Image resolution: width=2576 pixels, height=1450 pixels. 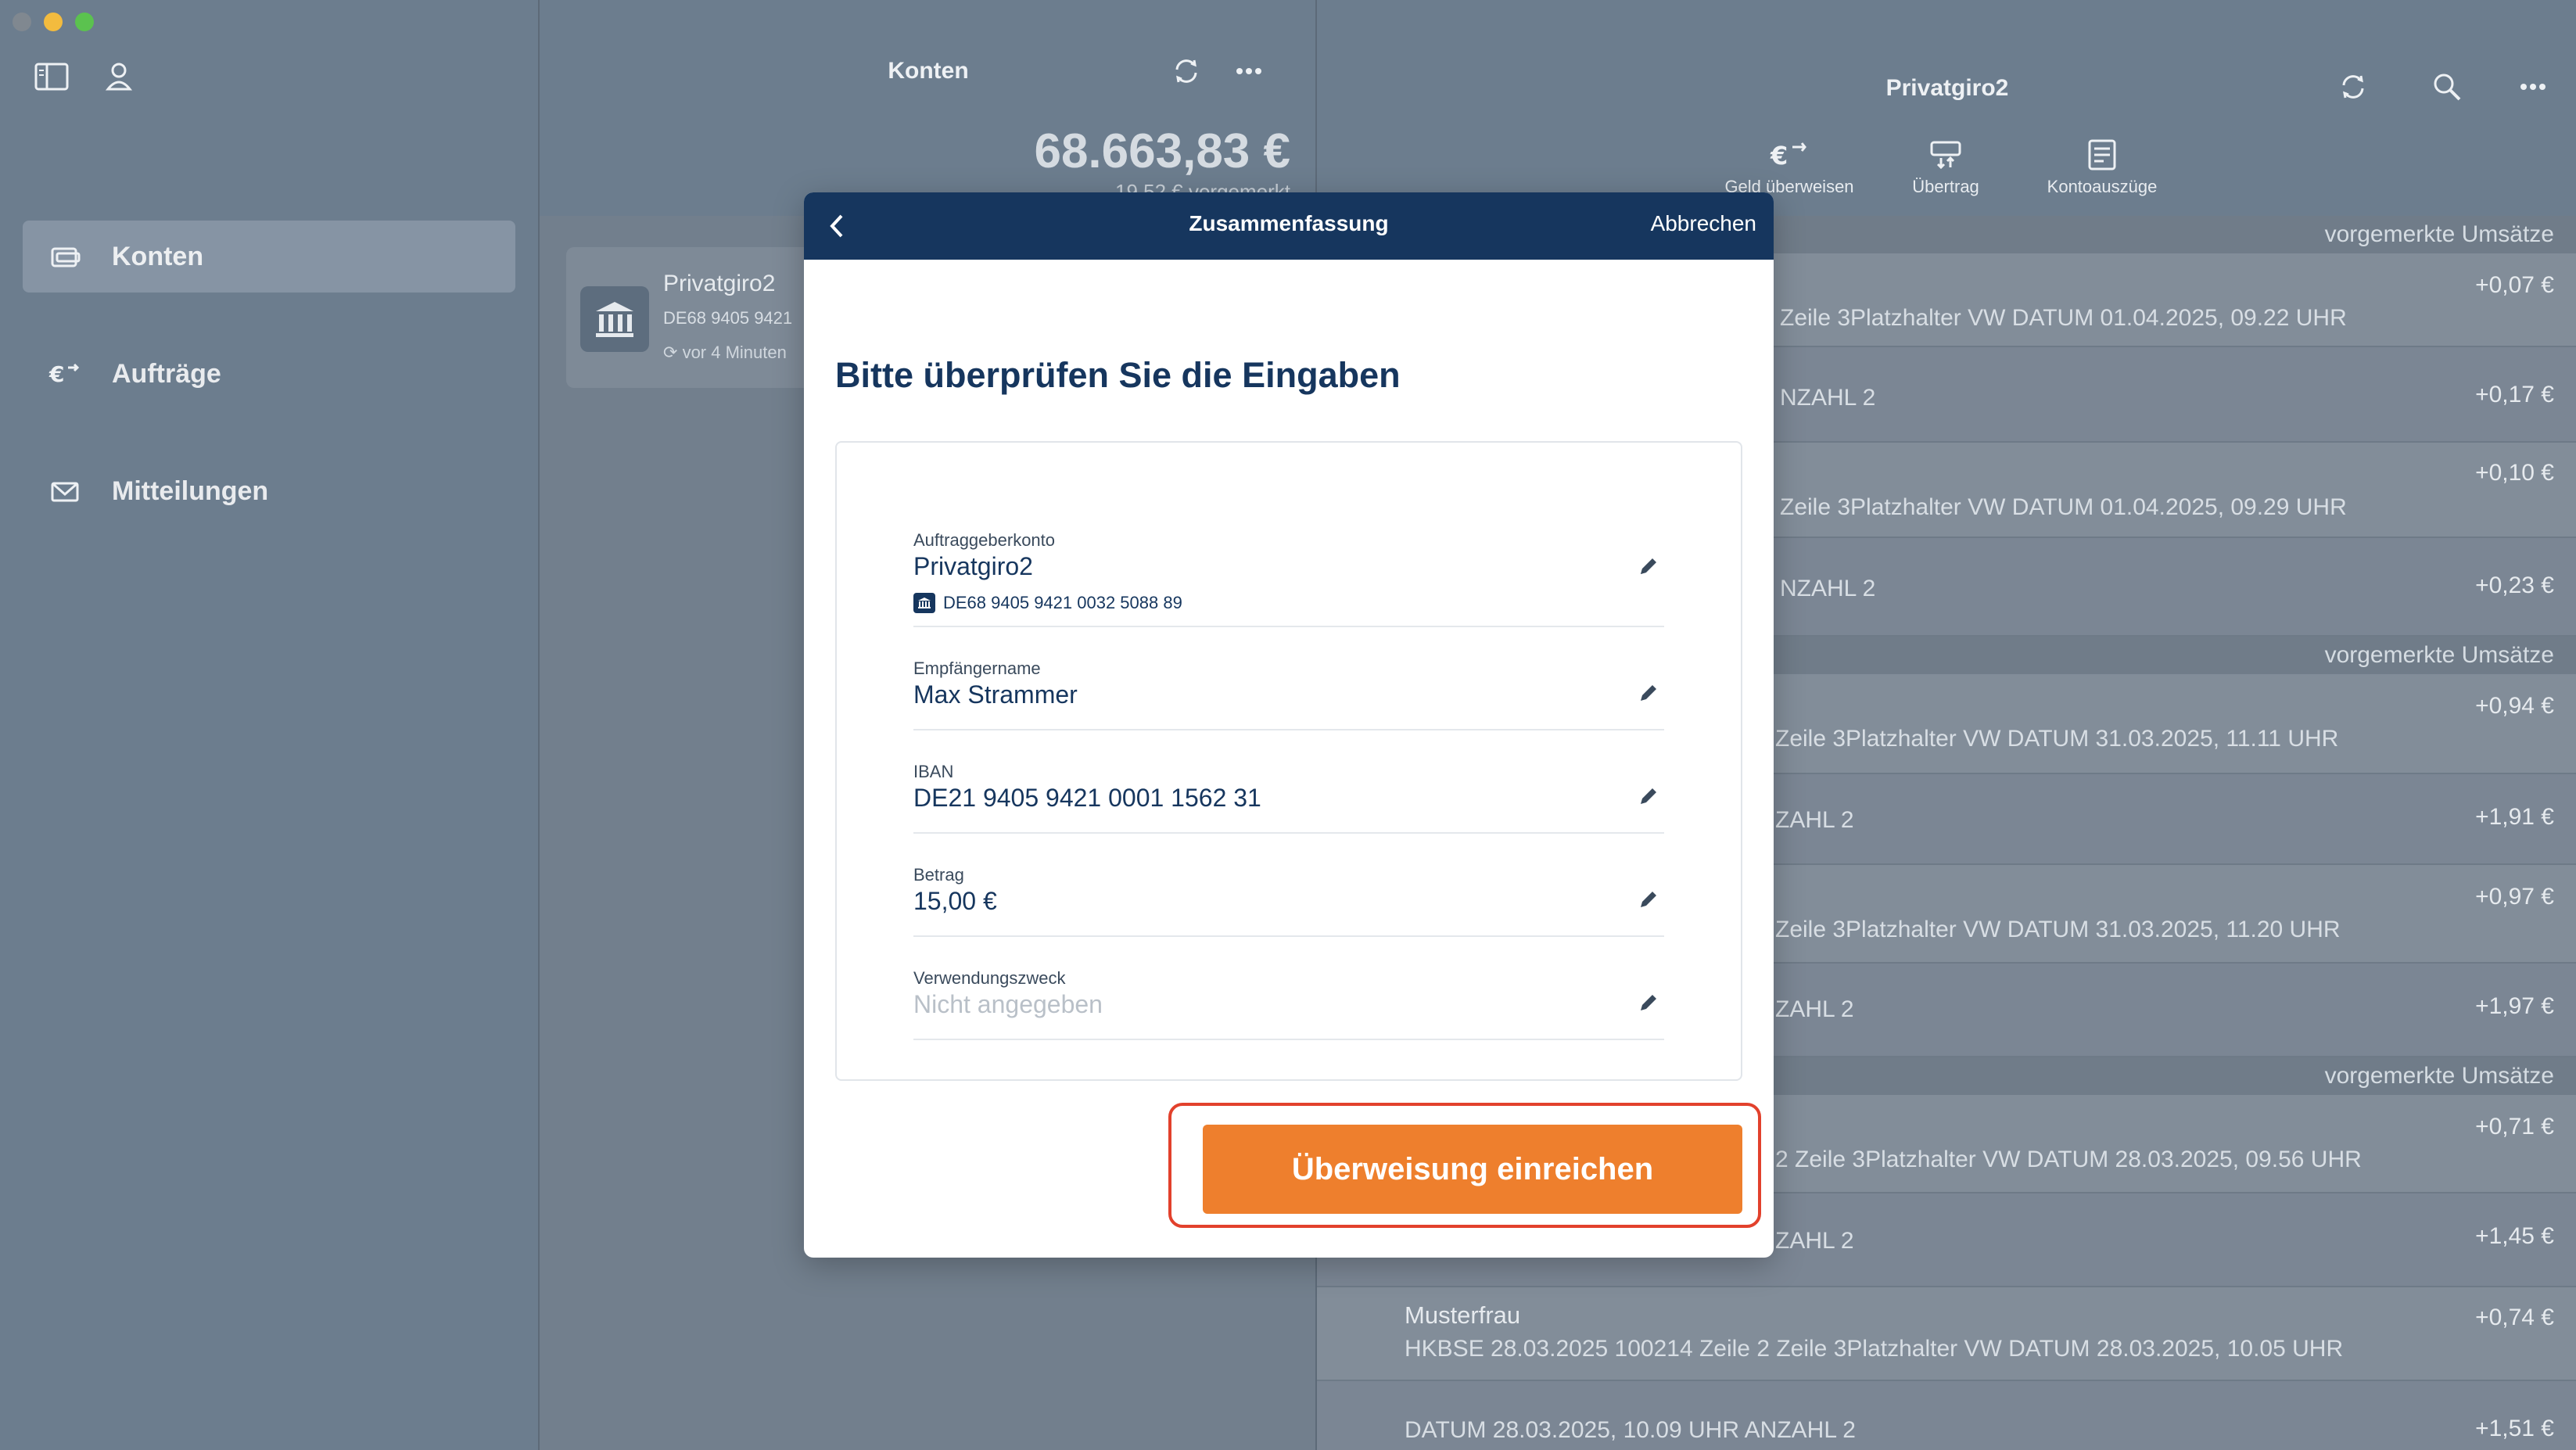 I want to click on action-uebertrag: Übertrag, so click(x=1945, y=165).